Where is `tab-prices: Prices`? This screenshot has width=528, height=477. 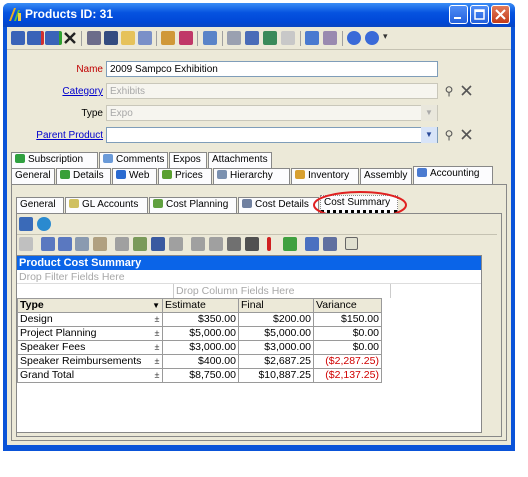
tab-prices: Prices is located at coordinates (185, 176).